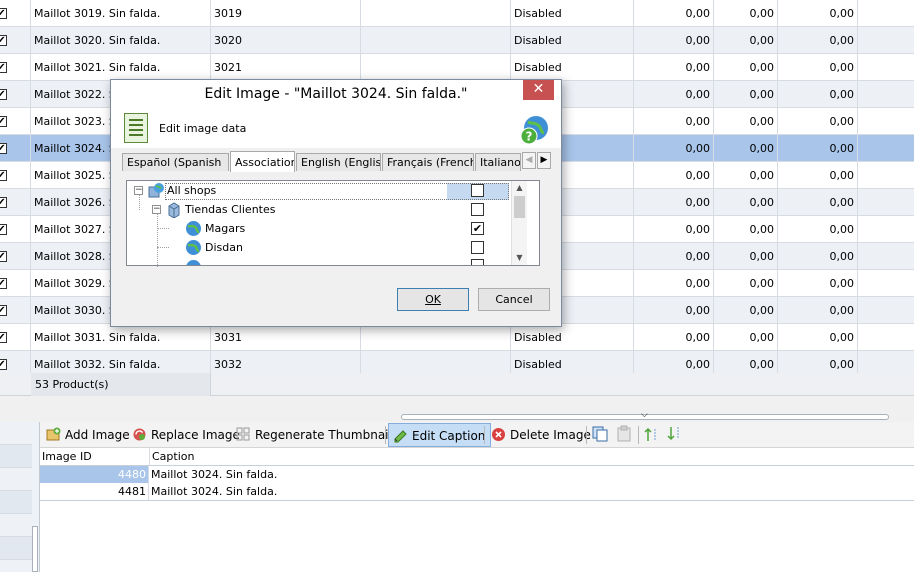 The width and height of the screenshot is (914, 572). What do you see at coordinates (175, 162) in the screenshot?
I see `tab-spanish: Español (Spanish` at bounding box center [175, 162].